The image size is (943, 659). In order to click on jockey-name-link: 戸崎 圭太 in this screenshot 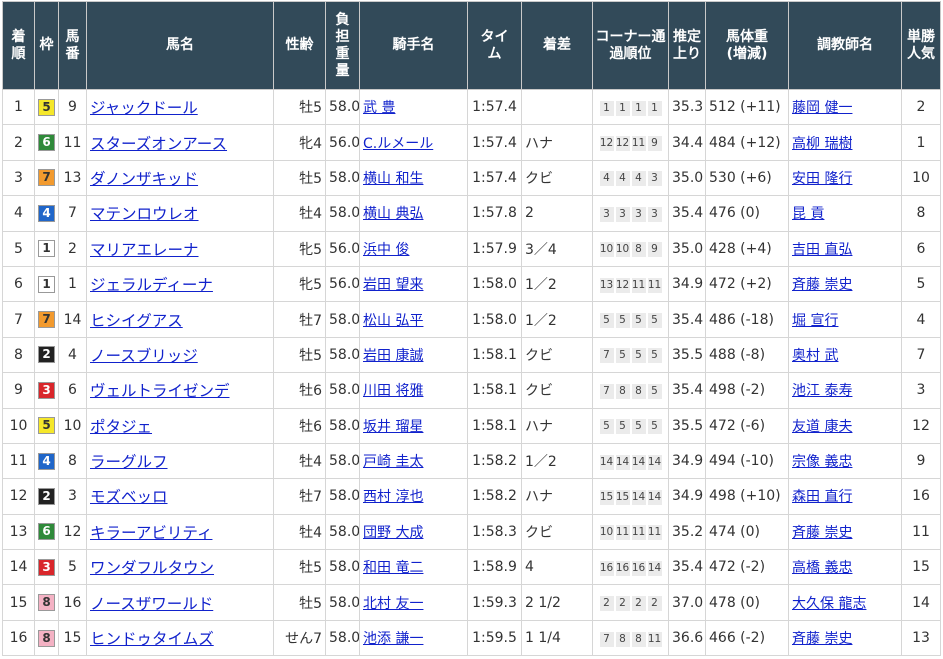, I will do `click(393, 462)`.